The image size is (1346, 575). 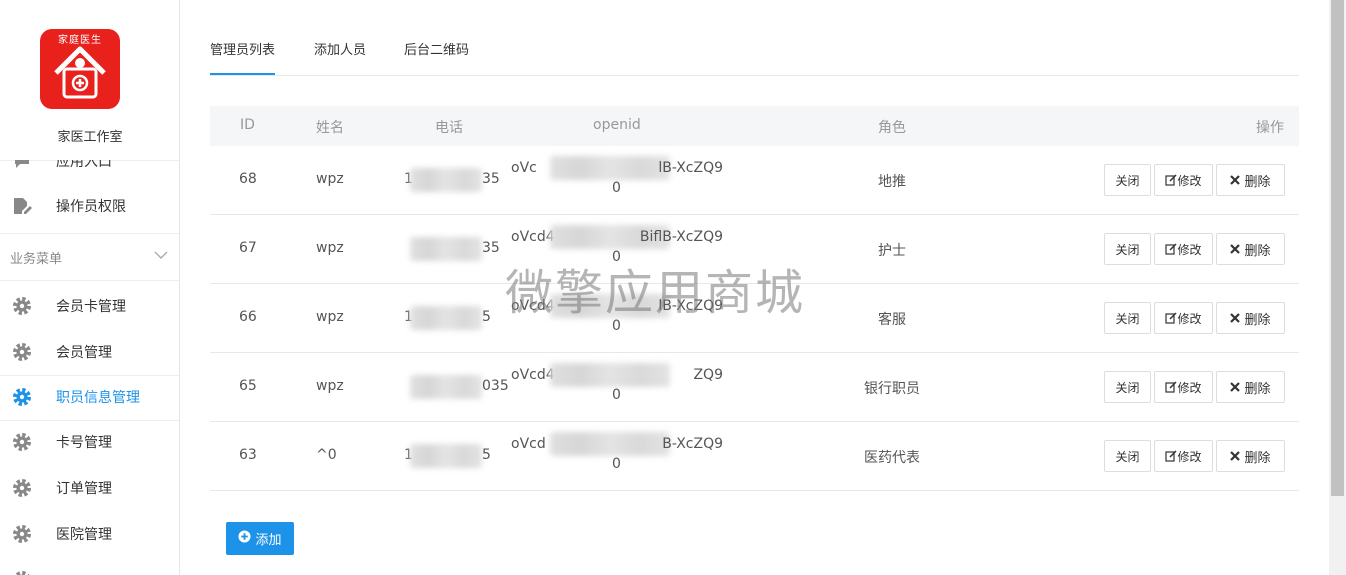 What do you see at coordinates (247, 125) in the screenshot?
I see `header-id: ID` at bounding box center [247, 125].